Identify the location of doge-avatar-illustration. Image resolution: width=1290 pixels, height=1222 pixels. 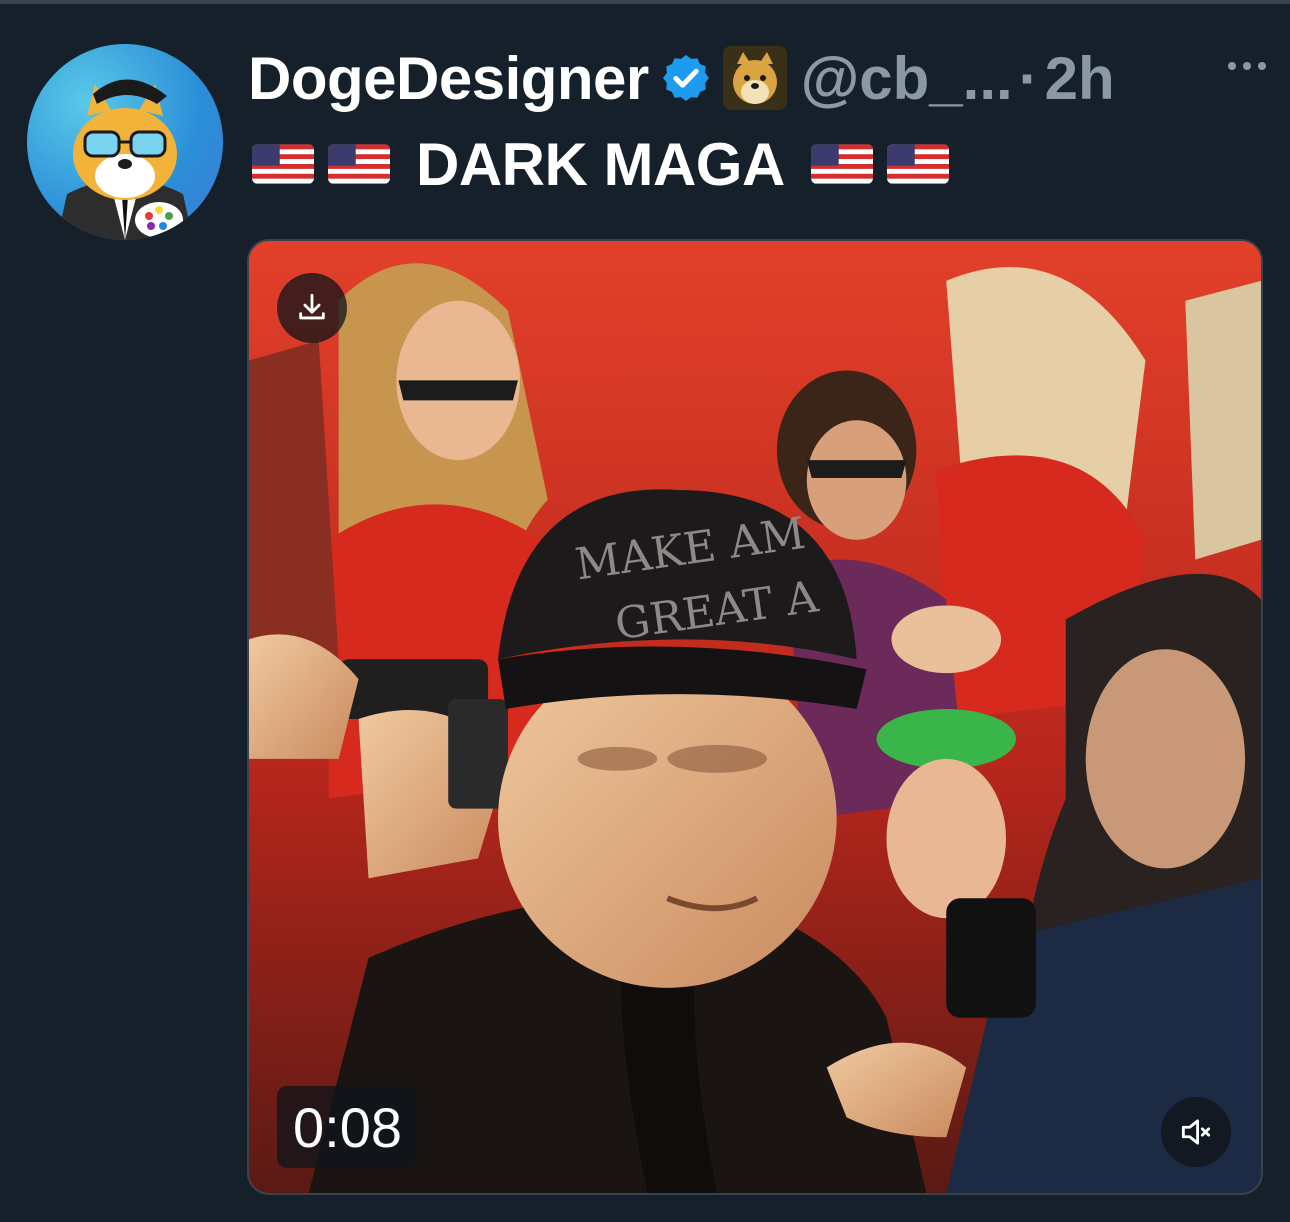
(125, 159).